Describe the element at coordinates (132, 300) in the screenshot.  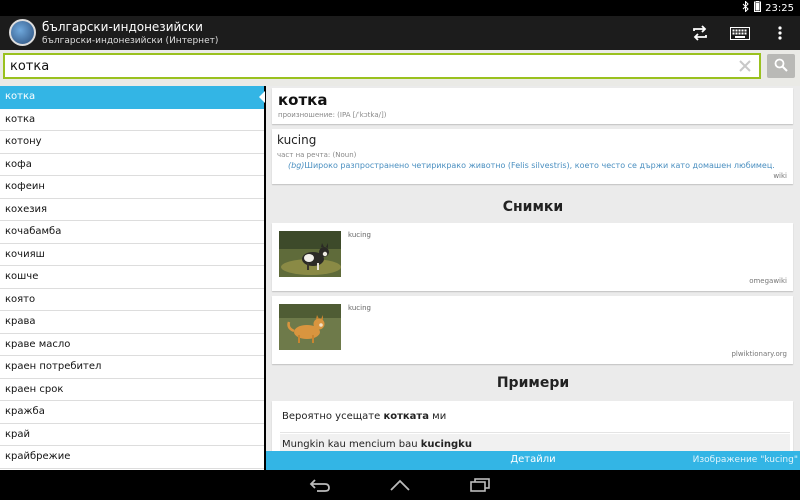
I see `list-item: която` at that location.